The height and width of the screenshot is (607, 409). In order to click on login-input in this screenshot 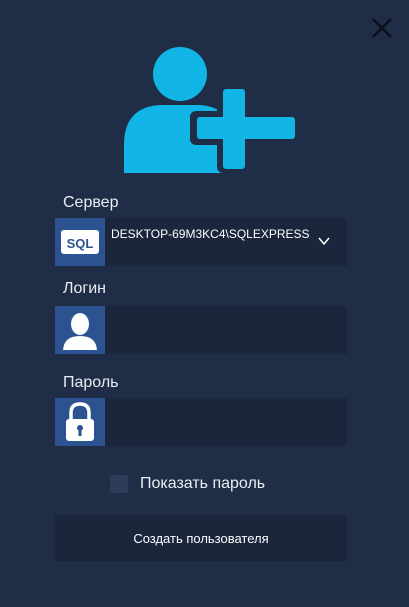, I will do `click(226, 330)`.